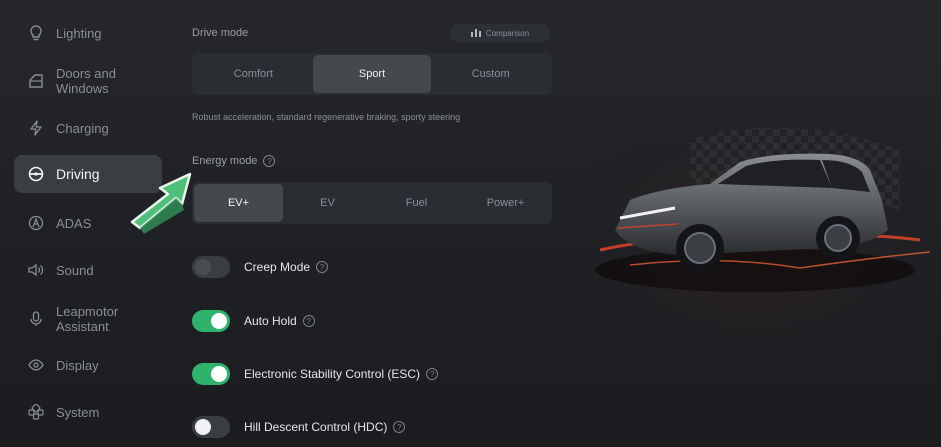 This screenshot has height=447, width=941. Describe the element at coordinates (416, 203) in the screenshot. I see `energy-mode-fuel: Fuel` at that location.